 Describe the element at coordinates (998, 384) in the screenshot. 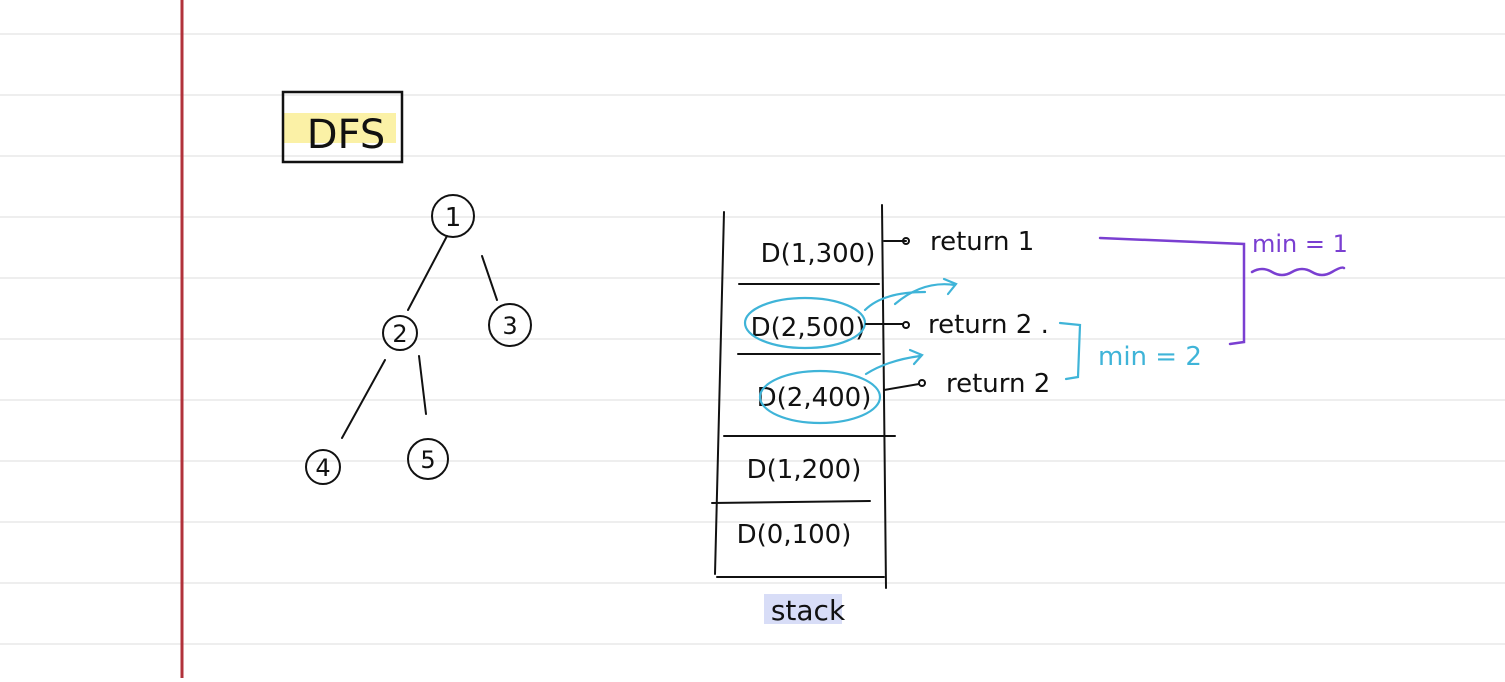

I see `return-text: return 2` at that location.